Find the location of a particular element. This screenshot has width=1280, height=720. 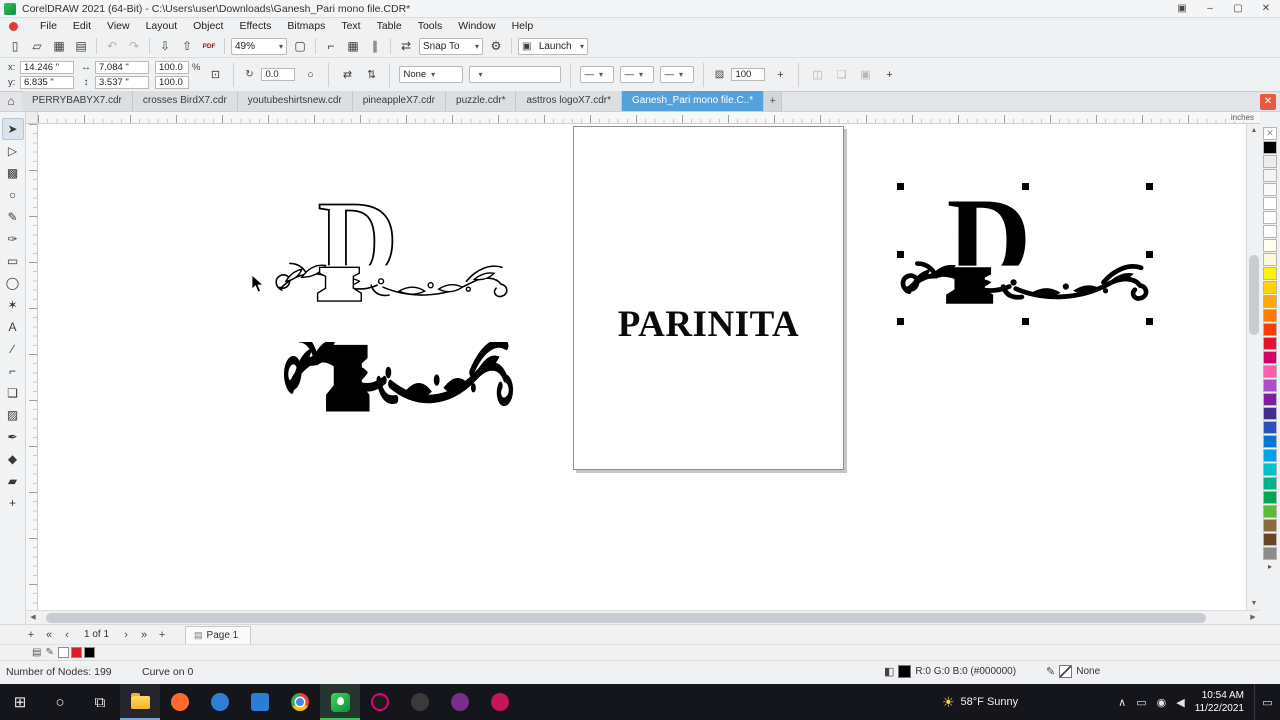

snap-to-select: Snap To ▾ is located at coordinates (451, 46).